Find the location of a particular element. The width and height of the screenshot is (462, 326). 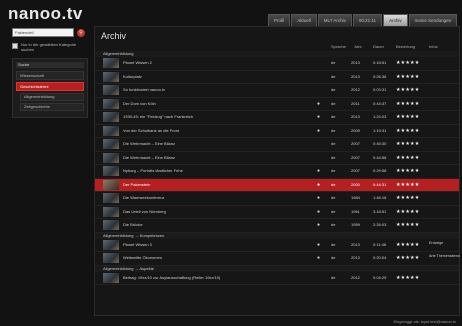

table-row: Die Wannseekonferenz ● de 1984 1:46:18 ★★★★★ is located at coordinates (277, 199).